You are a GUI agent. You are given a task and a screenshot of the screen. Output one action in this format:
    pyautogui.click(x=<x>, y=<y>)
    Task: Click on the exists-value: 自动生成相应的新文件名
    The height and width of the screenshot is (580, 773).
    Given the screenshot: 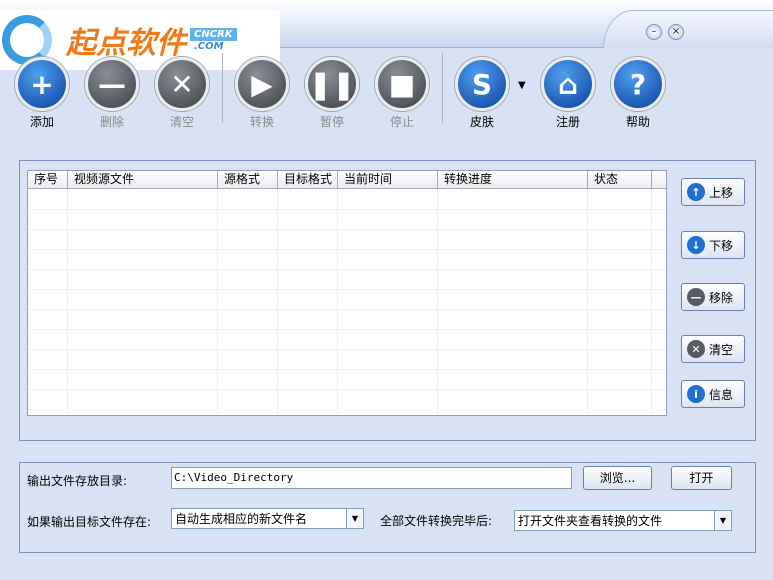 What is the action you would take?
    pyautogui.click(x=241, y=519)
    